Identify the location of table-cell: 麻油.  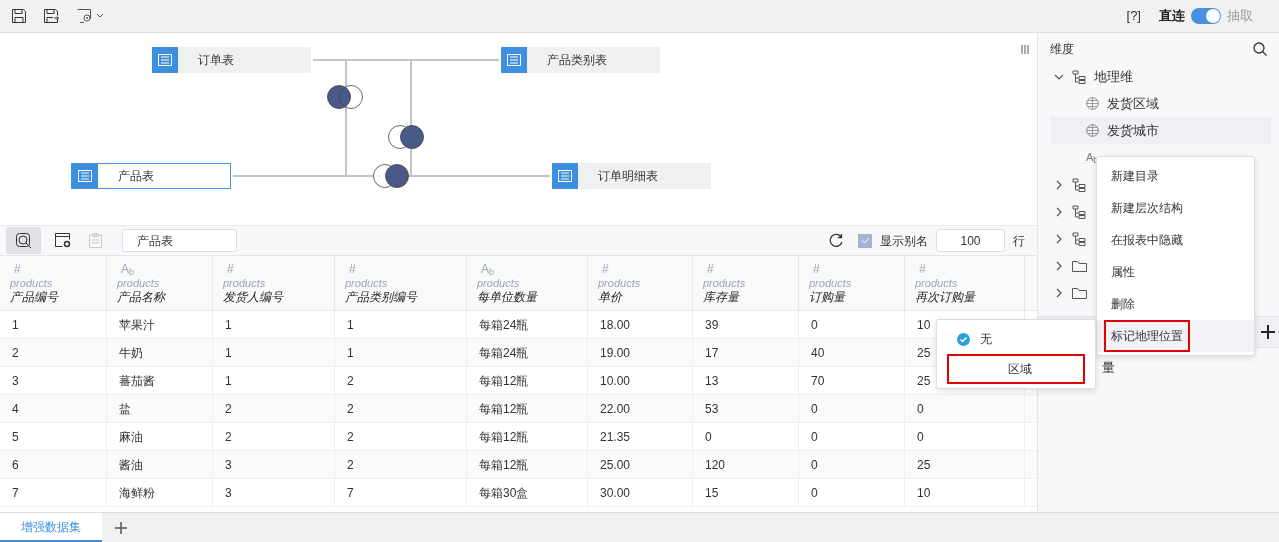
(160, 436).